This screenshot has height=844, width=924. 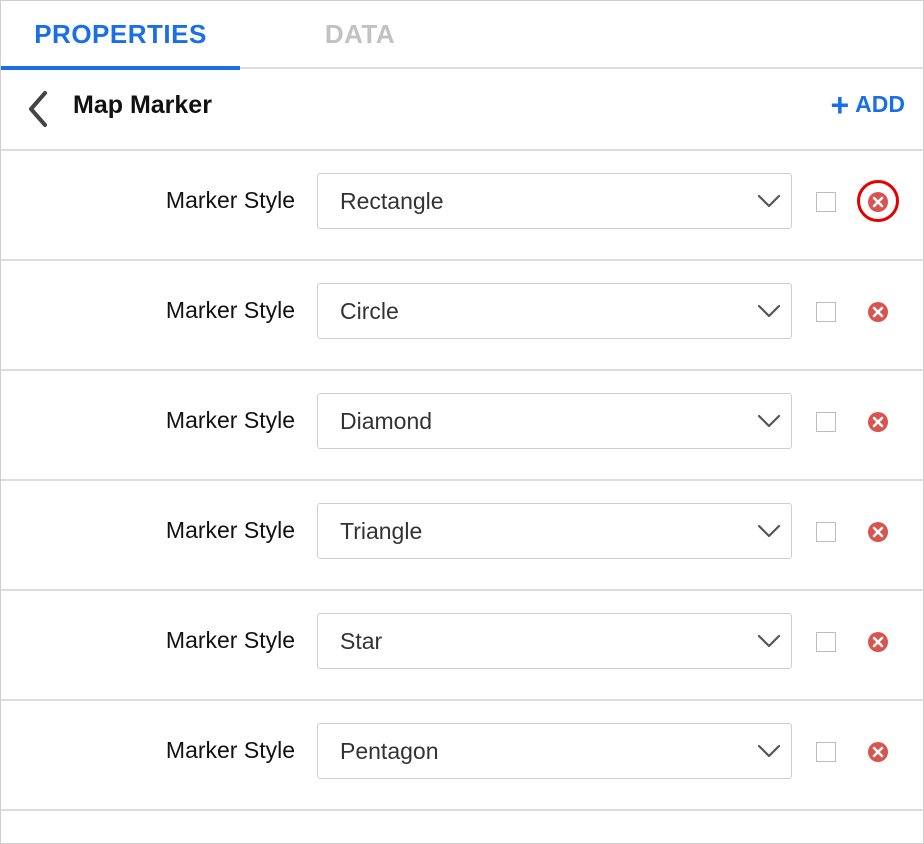 What do you see at coordinates (554, 201) in the screenshot?
I see `marker-style-dropdown: Rectangle` at bounding box center [554, 201].